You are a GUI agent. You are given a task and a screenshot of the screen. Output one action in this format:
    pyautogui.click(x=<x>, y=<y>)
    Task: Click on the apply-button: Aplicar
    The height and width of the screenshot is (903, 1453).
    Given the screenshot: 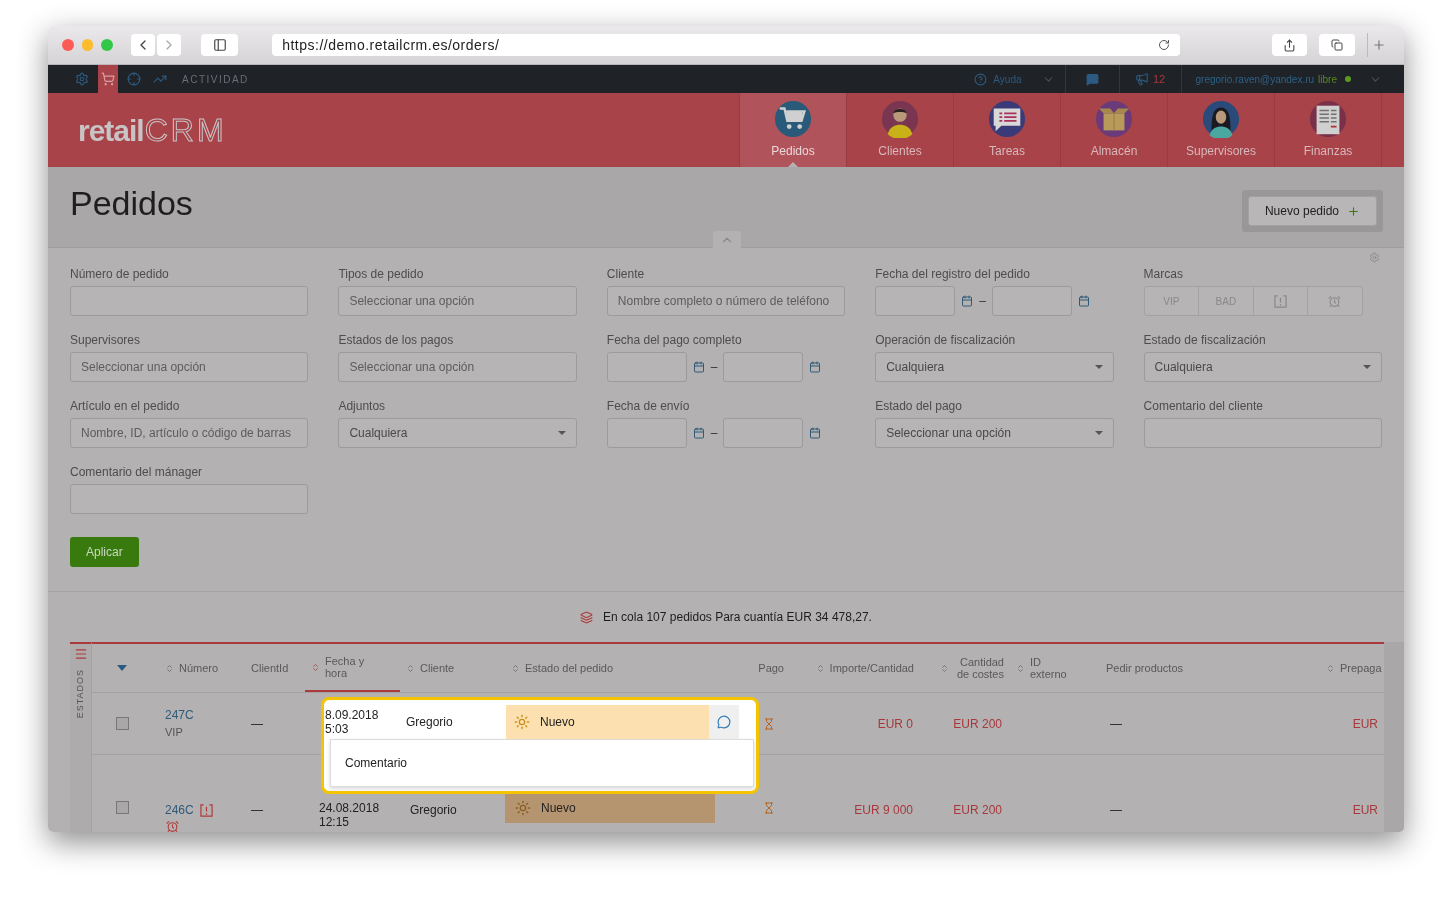 What is the action you would take?
    pyautogui.click(x=104, y=552)
    